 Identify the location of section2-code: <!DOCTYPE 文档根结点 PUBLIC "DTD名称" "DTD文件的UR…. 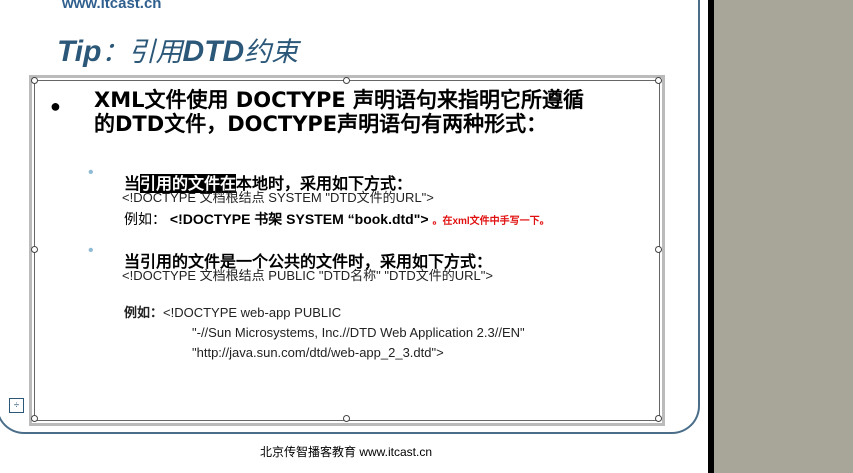
(307, 275).